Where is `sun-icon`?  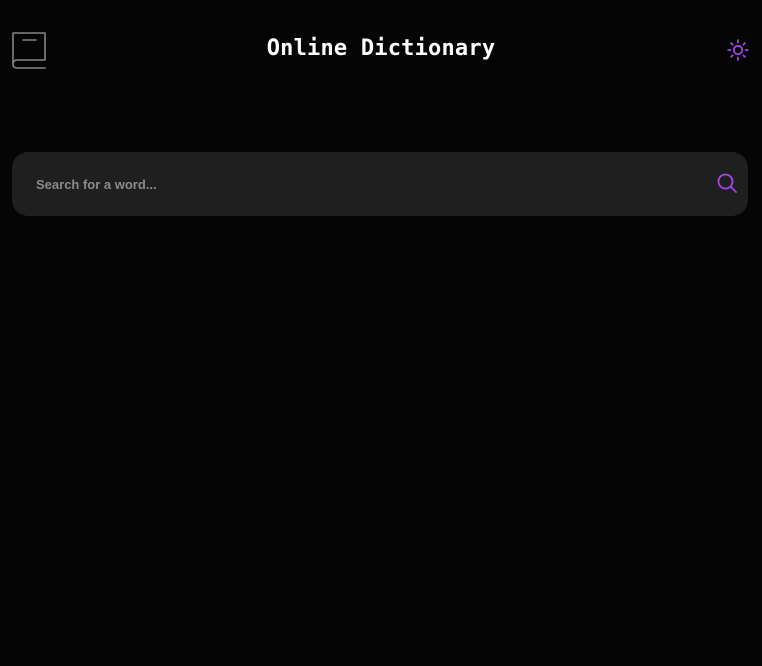
sun-icon is located at coordinates (738, 50).